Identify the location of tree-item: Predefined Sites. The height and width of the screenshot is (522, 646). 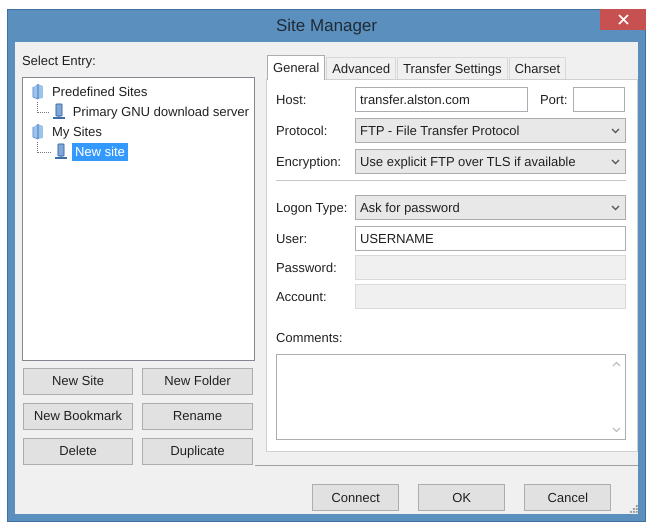
(99, 91).